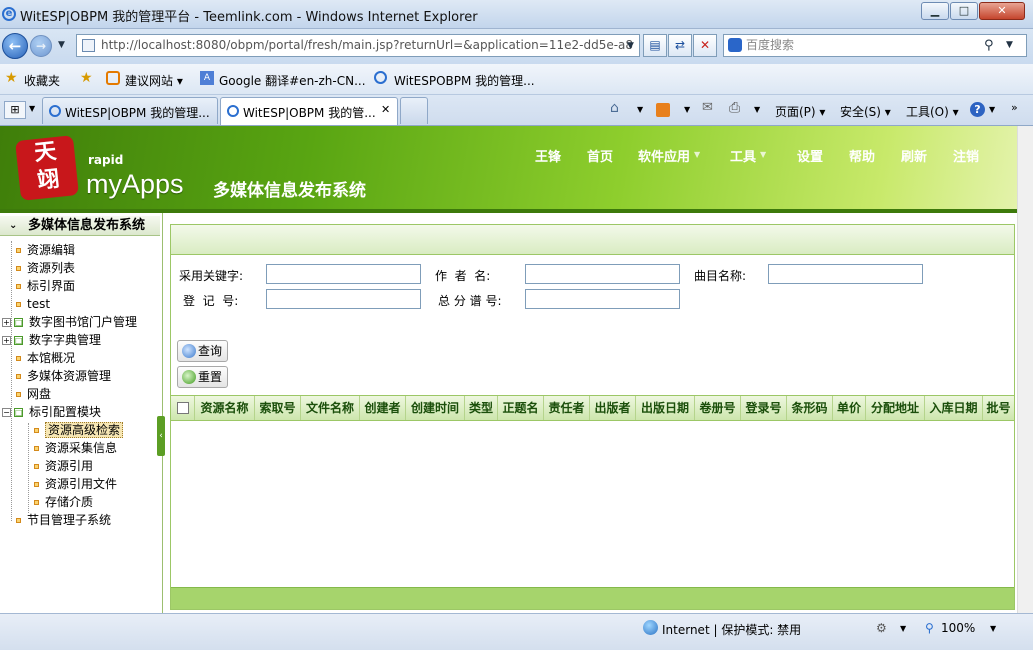  What do you see at coordinates (45, 268) in the screenshot?
I see `tree-item-resource-list: 资源列表` at bounding box center [45, 268].